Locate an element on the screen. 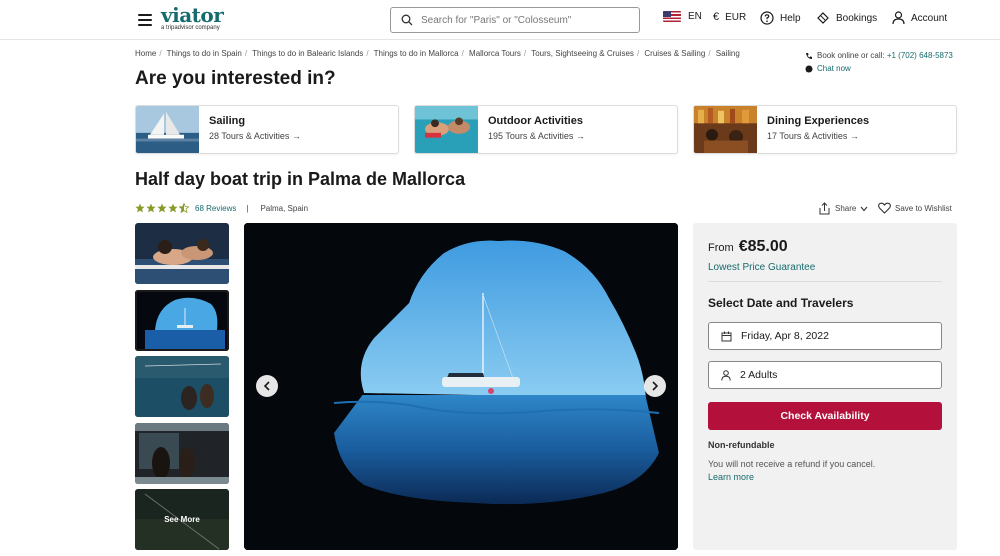 The width and height of the screenshot is (1000, 556). language-selector: EN is located at coordinates (682, 16).